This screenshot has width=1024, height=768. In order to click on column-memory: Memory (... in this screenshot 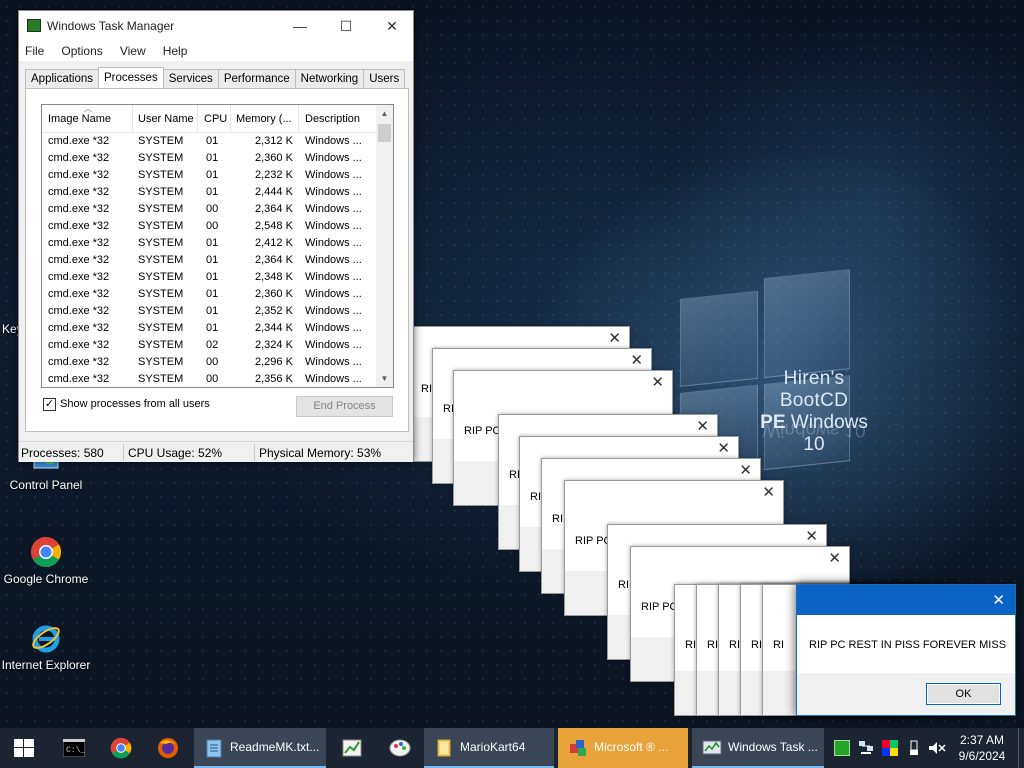, I will do `click(264, 119)`.